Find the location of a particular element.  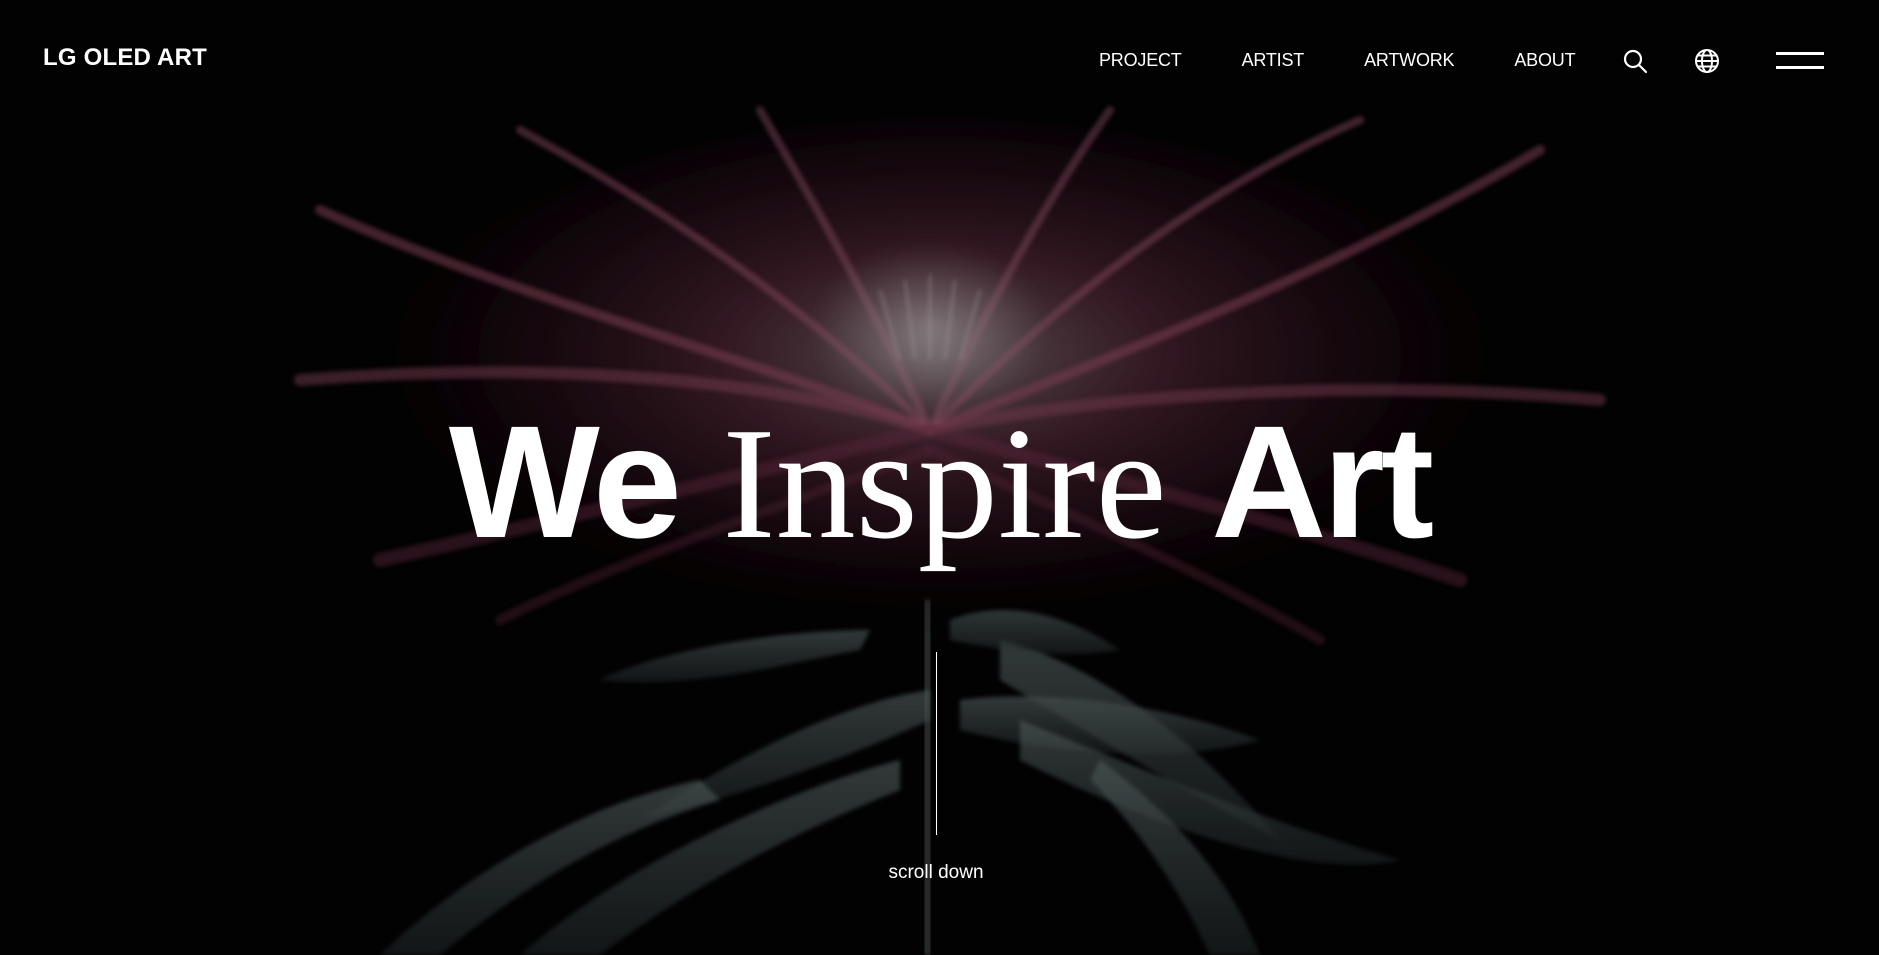

menu-icon is located at coordinates (1801, 61).